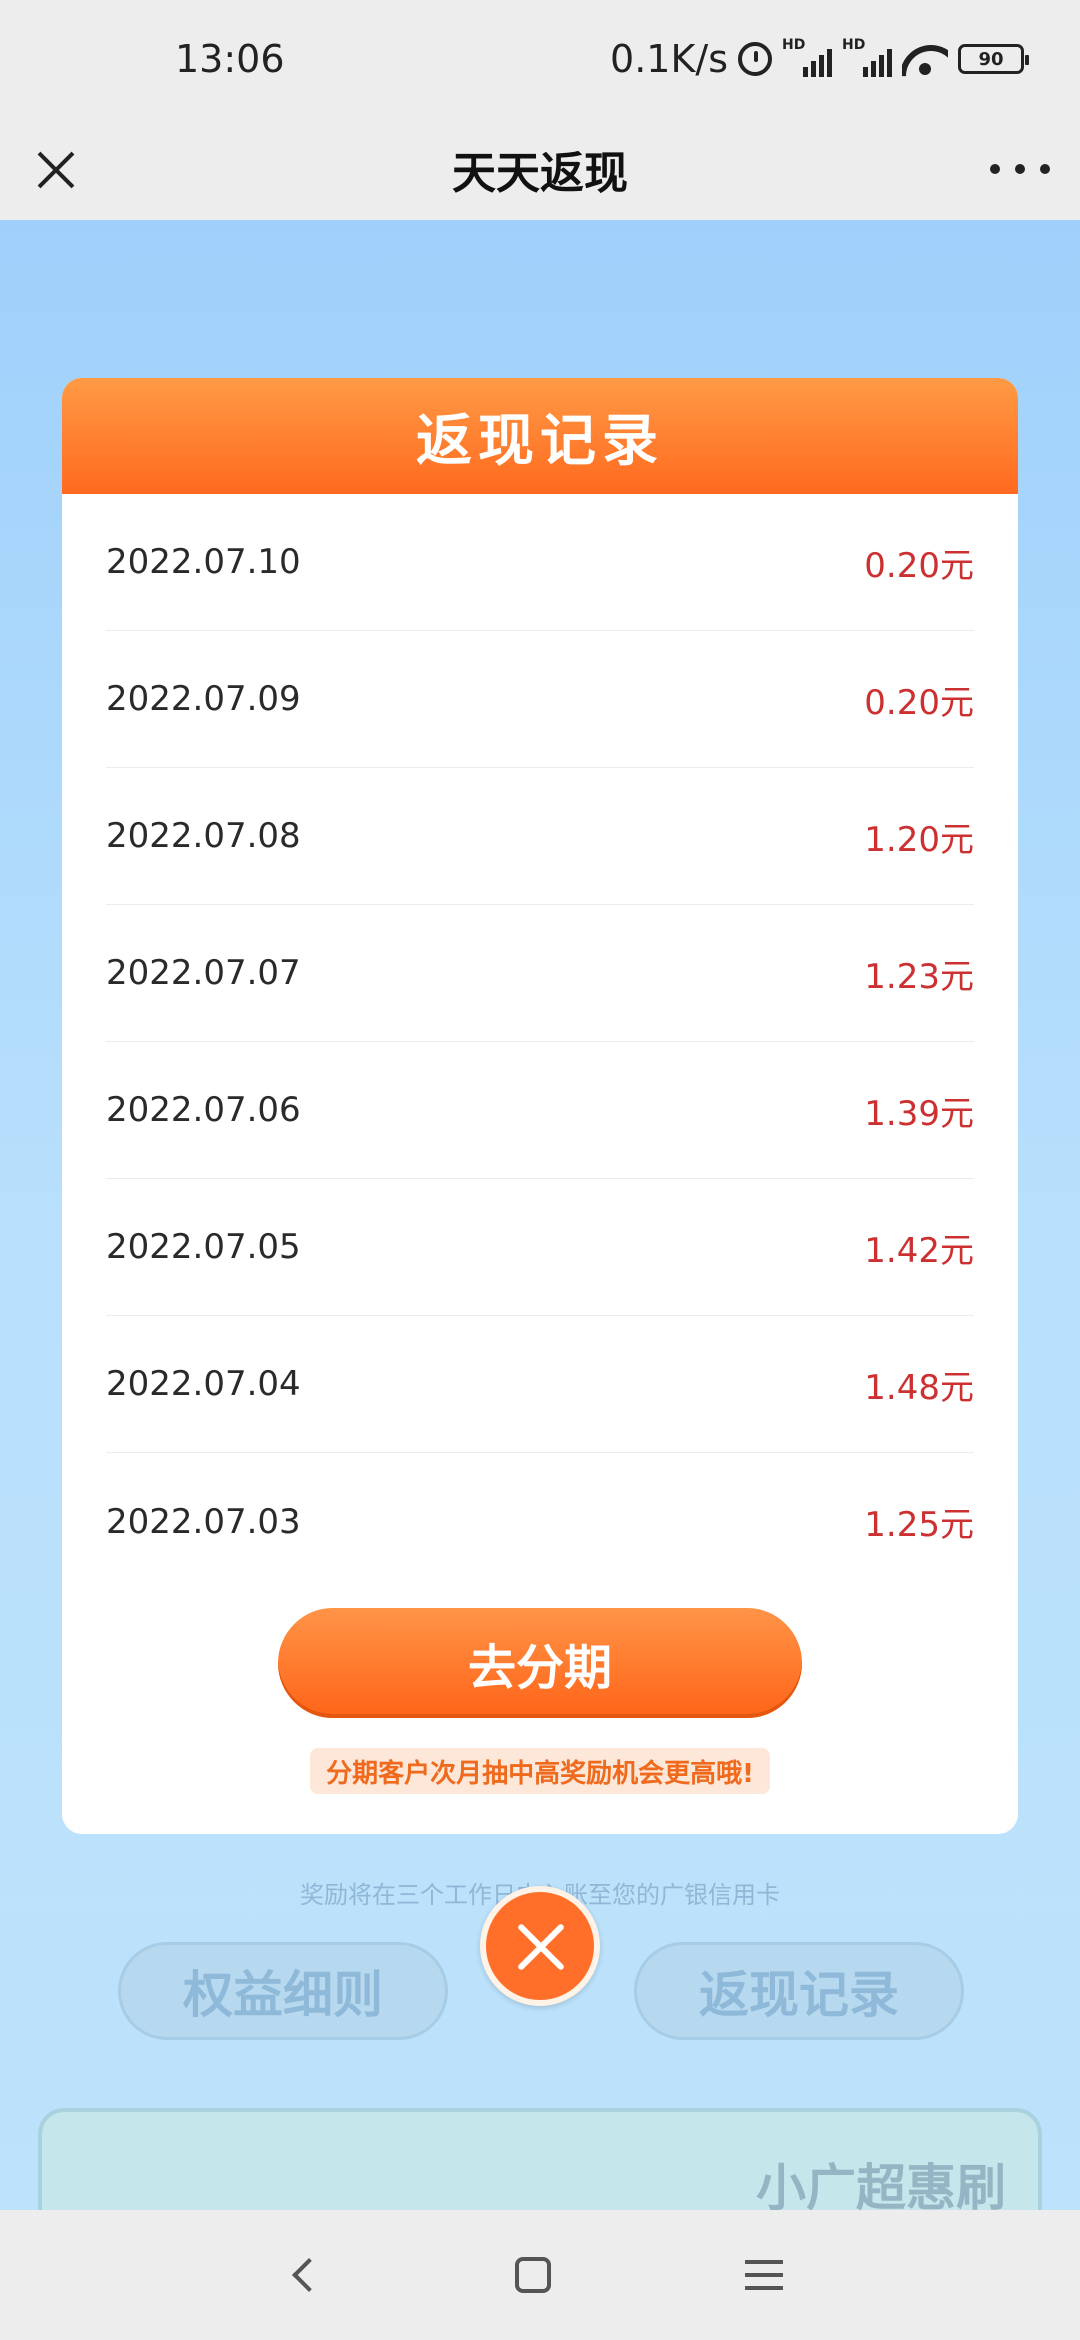 This screenshot has width=1080, height=2340. I want to click on system-nav-bar, so click(540, 2275).